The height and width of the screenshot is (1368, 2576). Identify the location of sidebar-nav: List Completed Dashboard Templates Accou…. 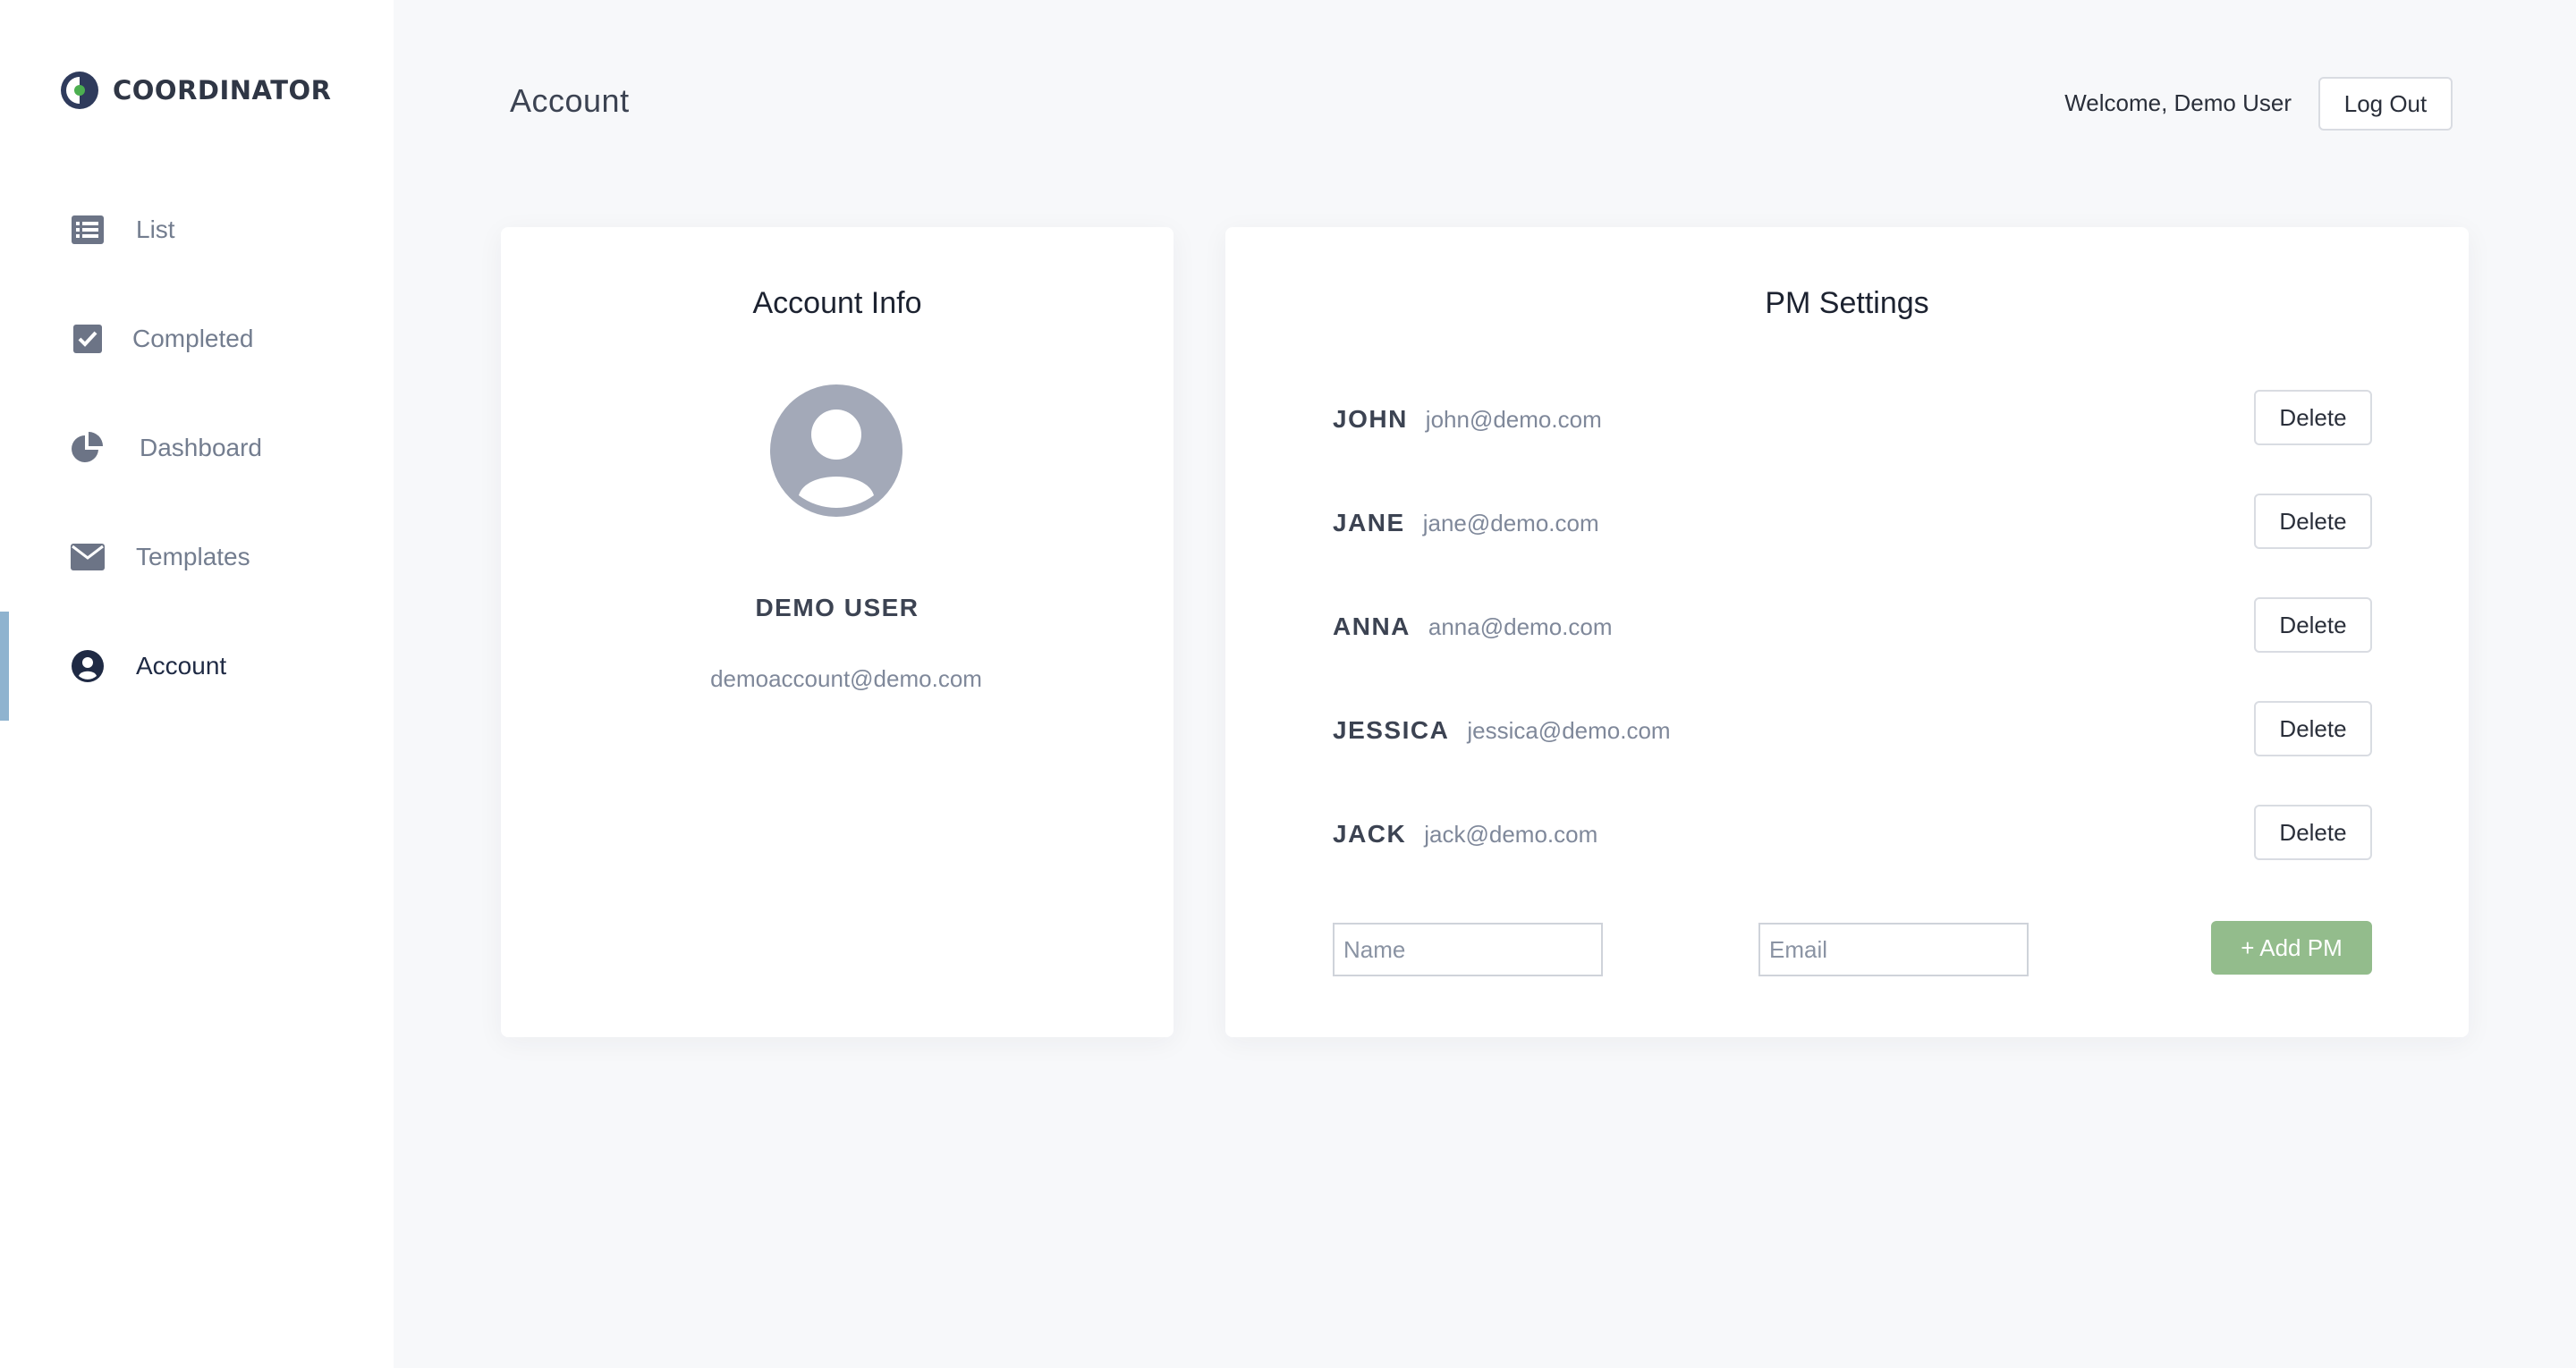
(197, 448).